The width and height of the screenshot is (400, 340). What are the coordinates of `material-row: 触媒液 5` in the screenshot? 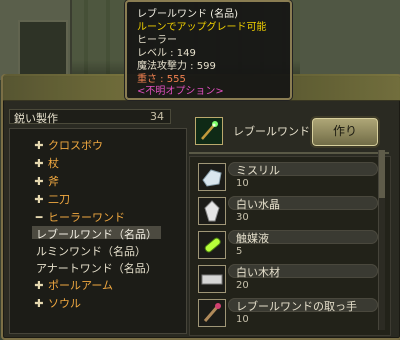 It's located at (286, 244).